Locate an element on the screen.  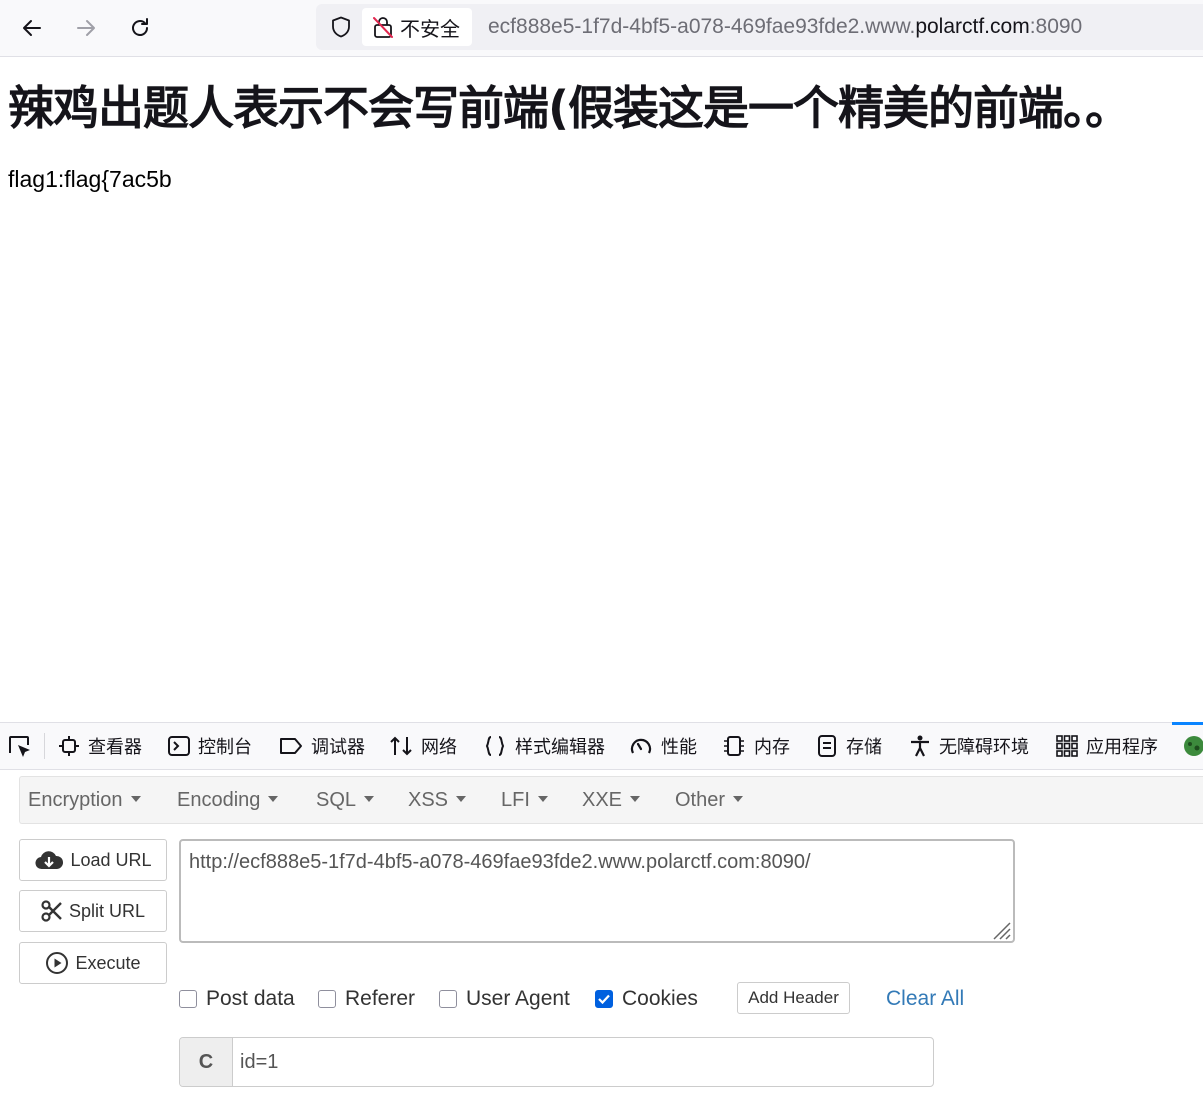
tab-label: 无障碍环境 is located at coordinates (984, 747).